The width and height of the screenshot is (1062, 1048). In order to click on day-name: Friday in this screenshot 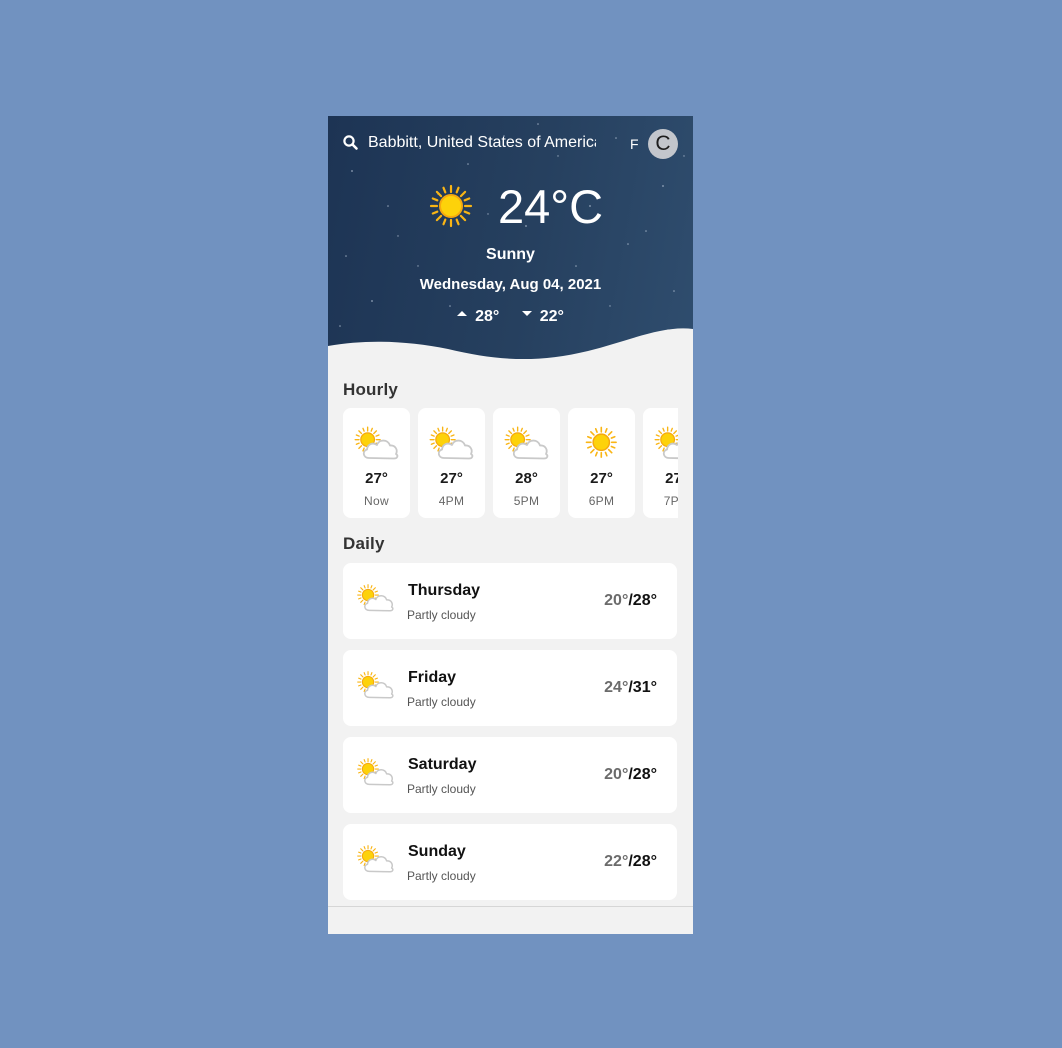, I will do `click(432, 677)`.